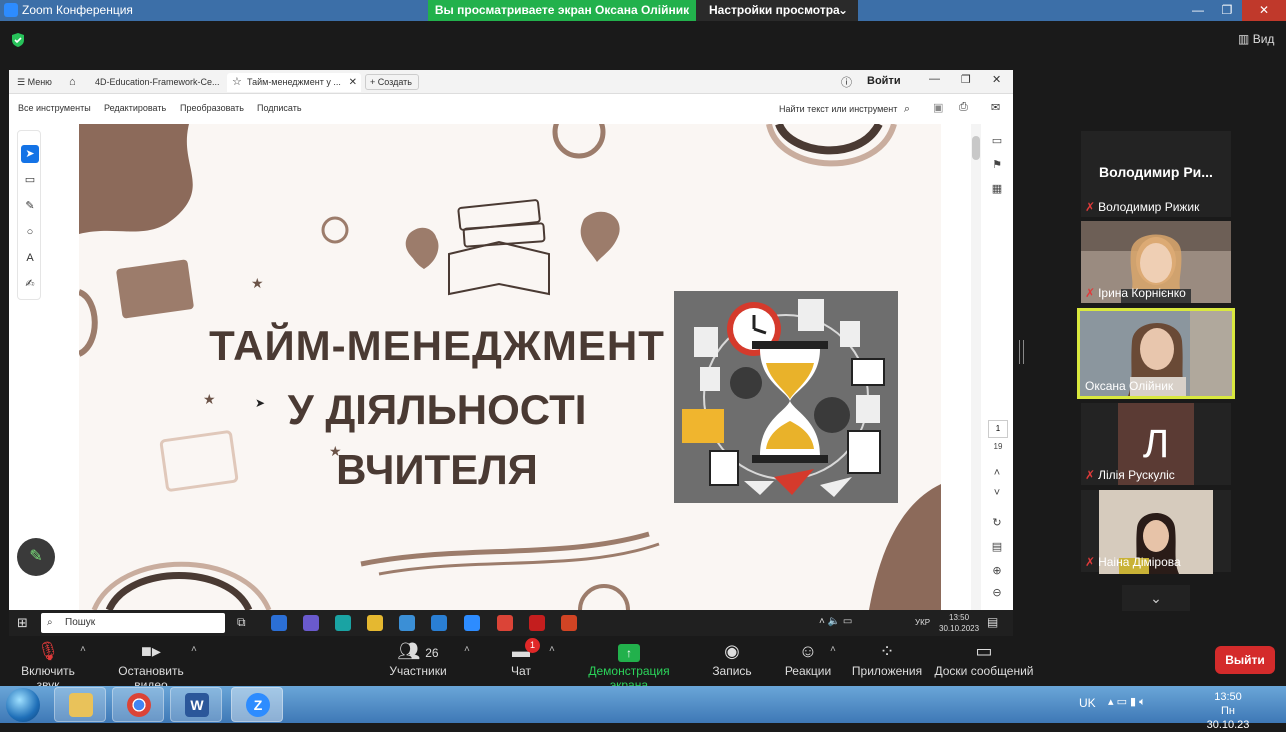 Image resolution: width=1286 pixels, height=732 pixels. Describe the element at coordinates (569, 623) in the screenshot. I see `powerpoint-icon` at that location.